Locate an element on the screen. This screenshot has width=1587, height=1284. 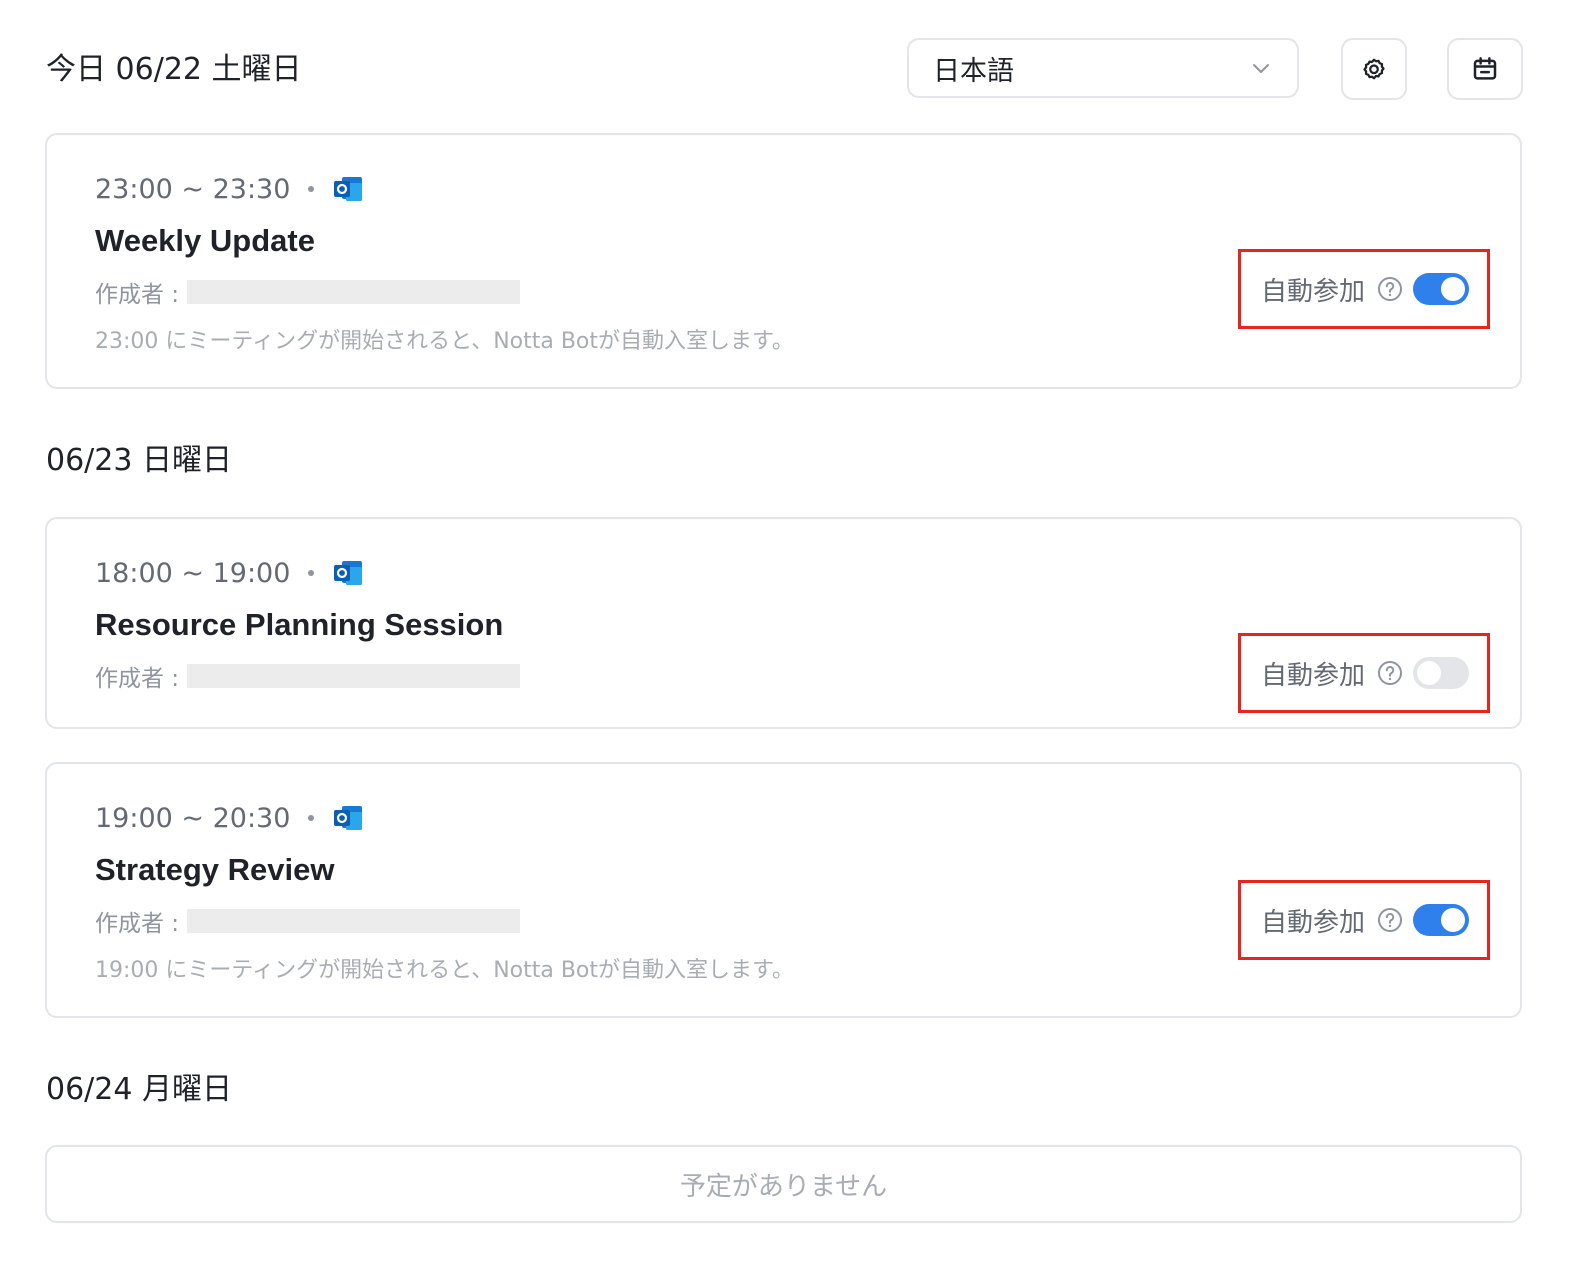
calendar-button is located at coordinates (1485, 69).